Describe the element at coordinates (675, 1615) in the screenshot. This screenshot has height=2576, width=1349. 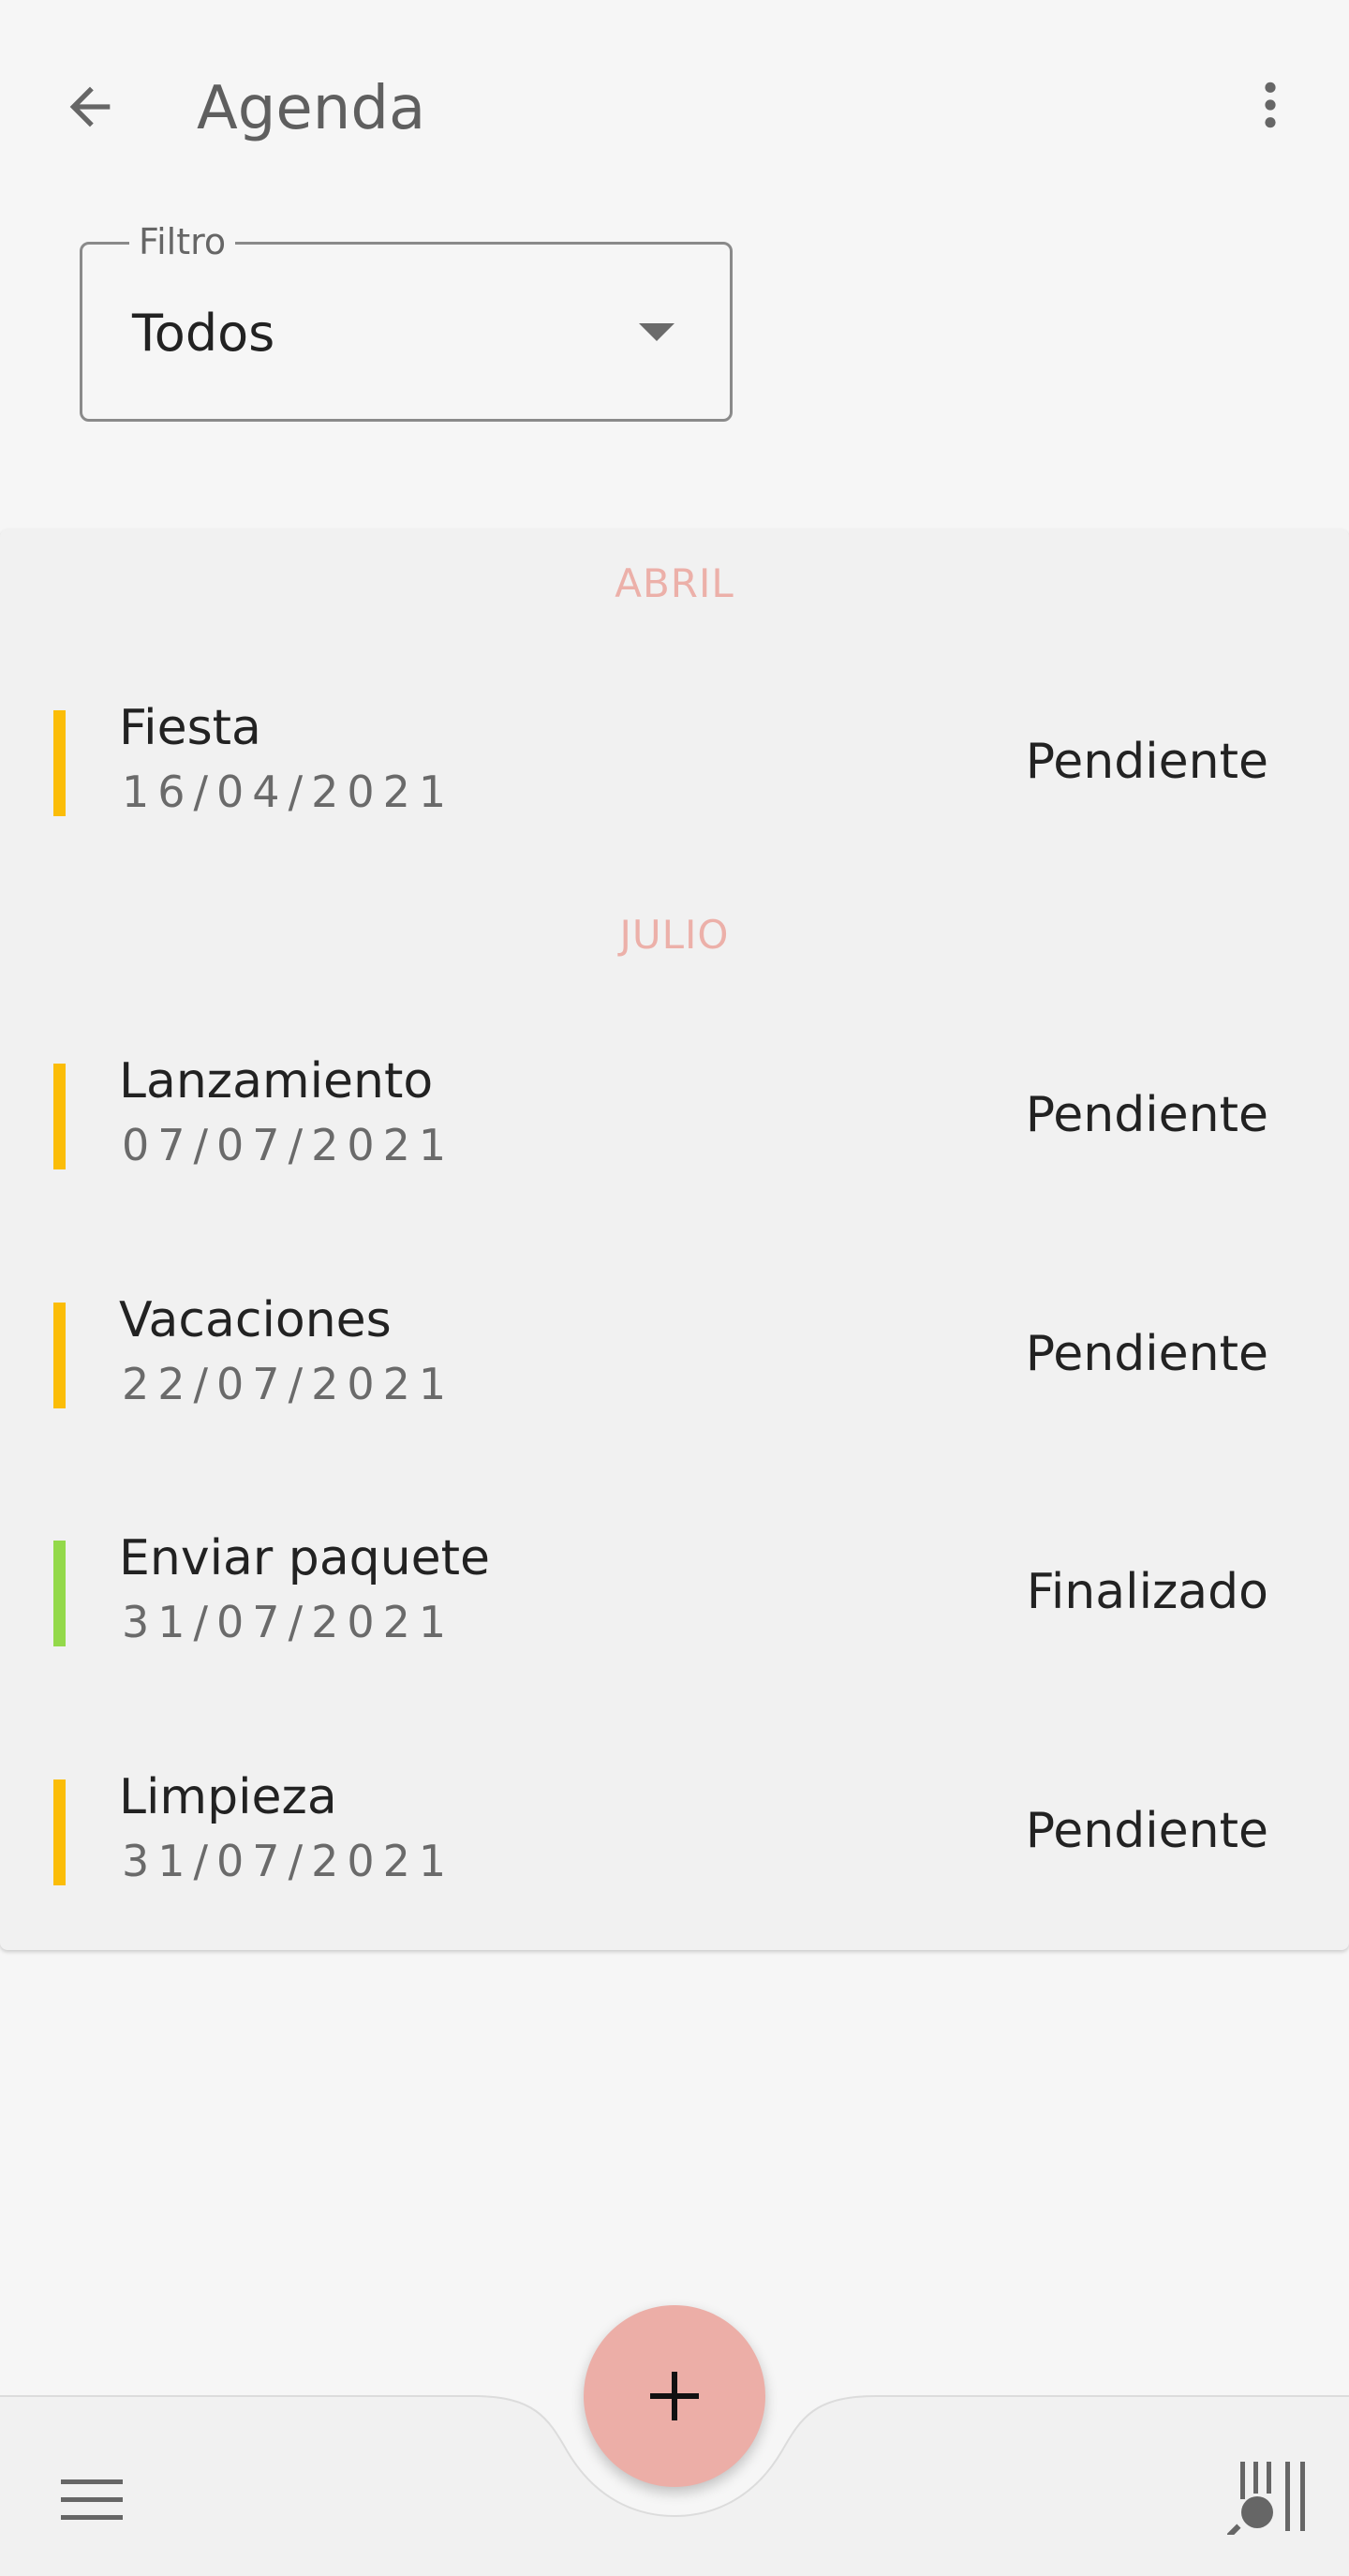
I see `agenda-item: Enviar paquete 31/07/2021 Finalizado` at that location.